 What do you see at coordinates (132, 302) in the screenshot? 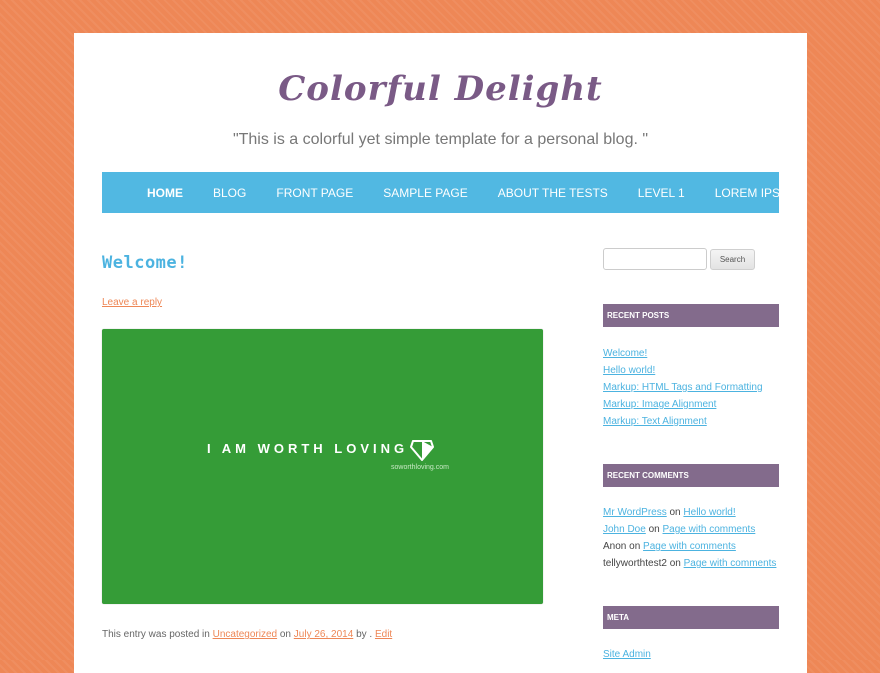
I see `leave-reply-link: Leave a reply` at bounding box center [132, 302].